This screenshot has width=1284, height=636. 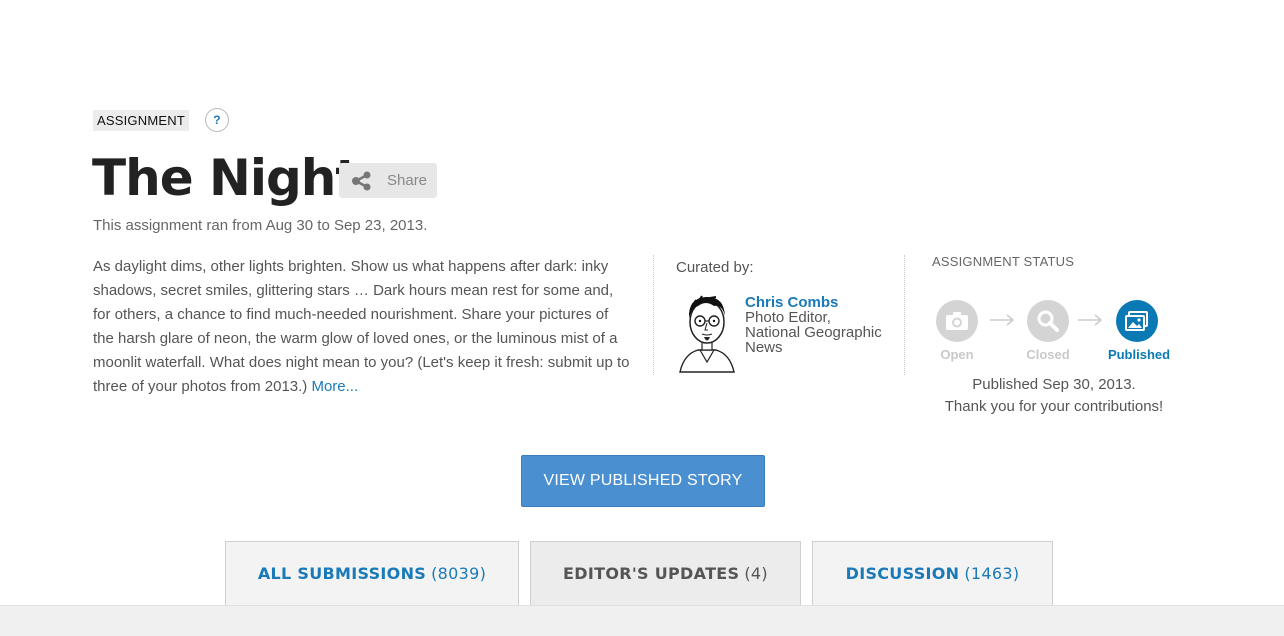 I want to click on camera-icon, so click(x=957, y=321).